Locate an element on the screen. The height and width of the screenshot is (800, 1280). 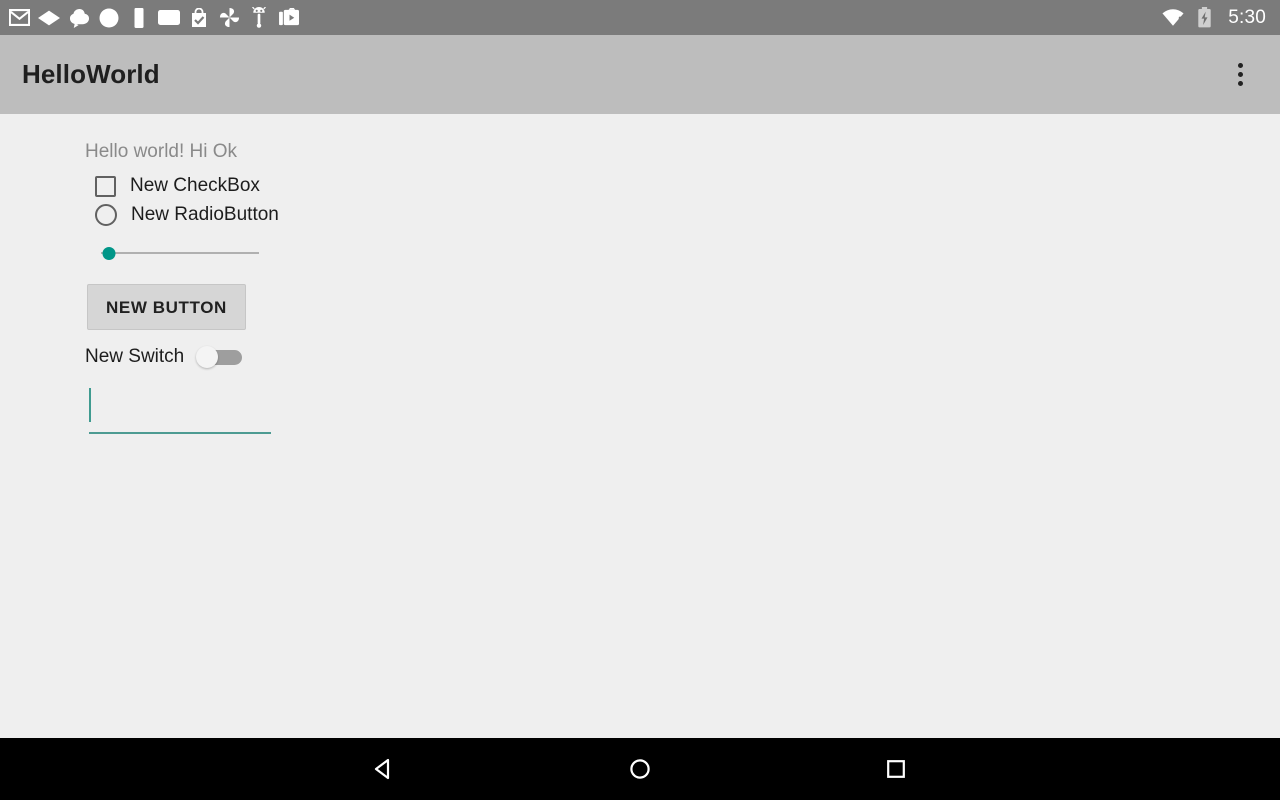
circle-app-icon is located at coordinates (109, 18).